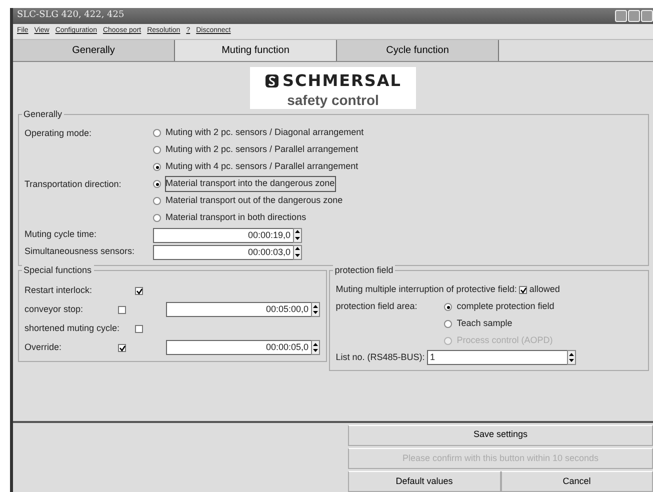 The height and width of the screenshot is (492, 653). Describe the element at coordinates (333, 99) in the screenshot. I see `logo-tagline: safety control` at that location.